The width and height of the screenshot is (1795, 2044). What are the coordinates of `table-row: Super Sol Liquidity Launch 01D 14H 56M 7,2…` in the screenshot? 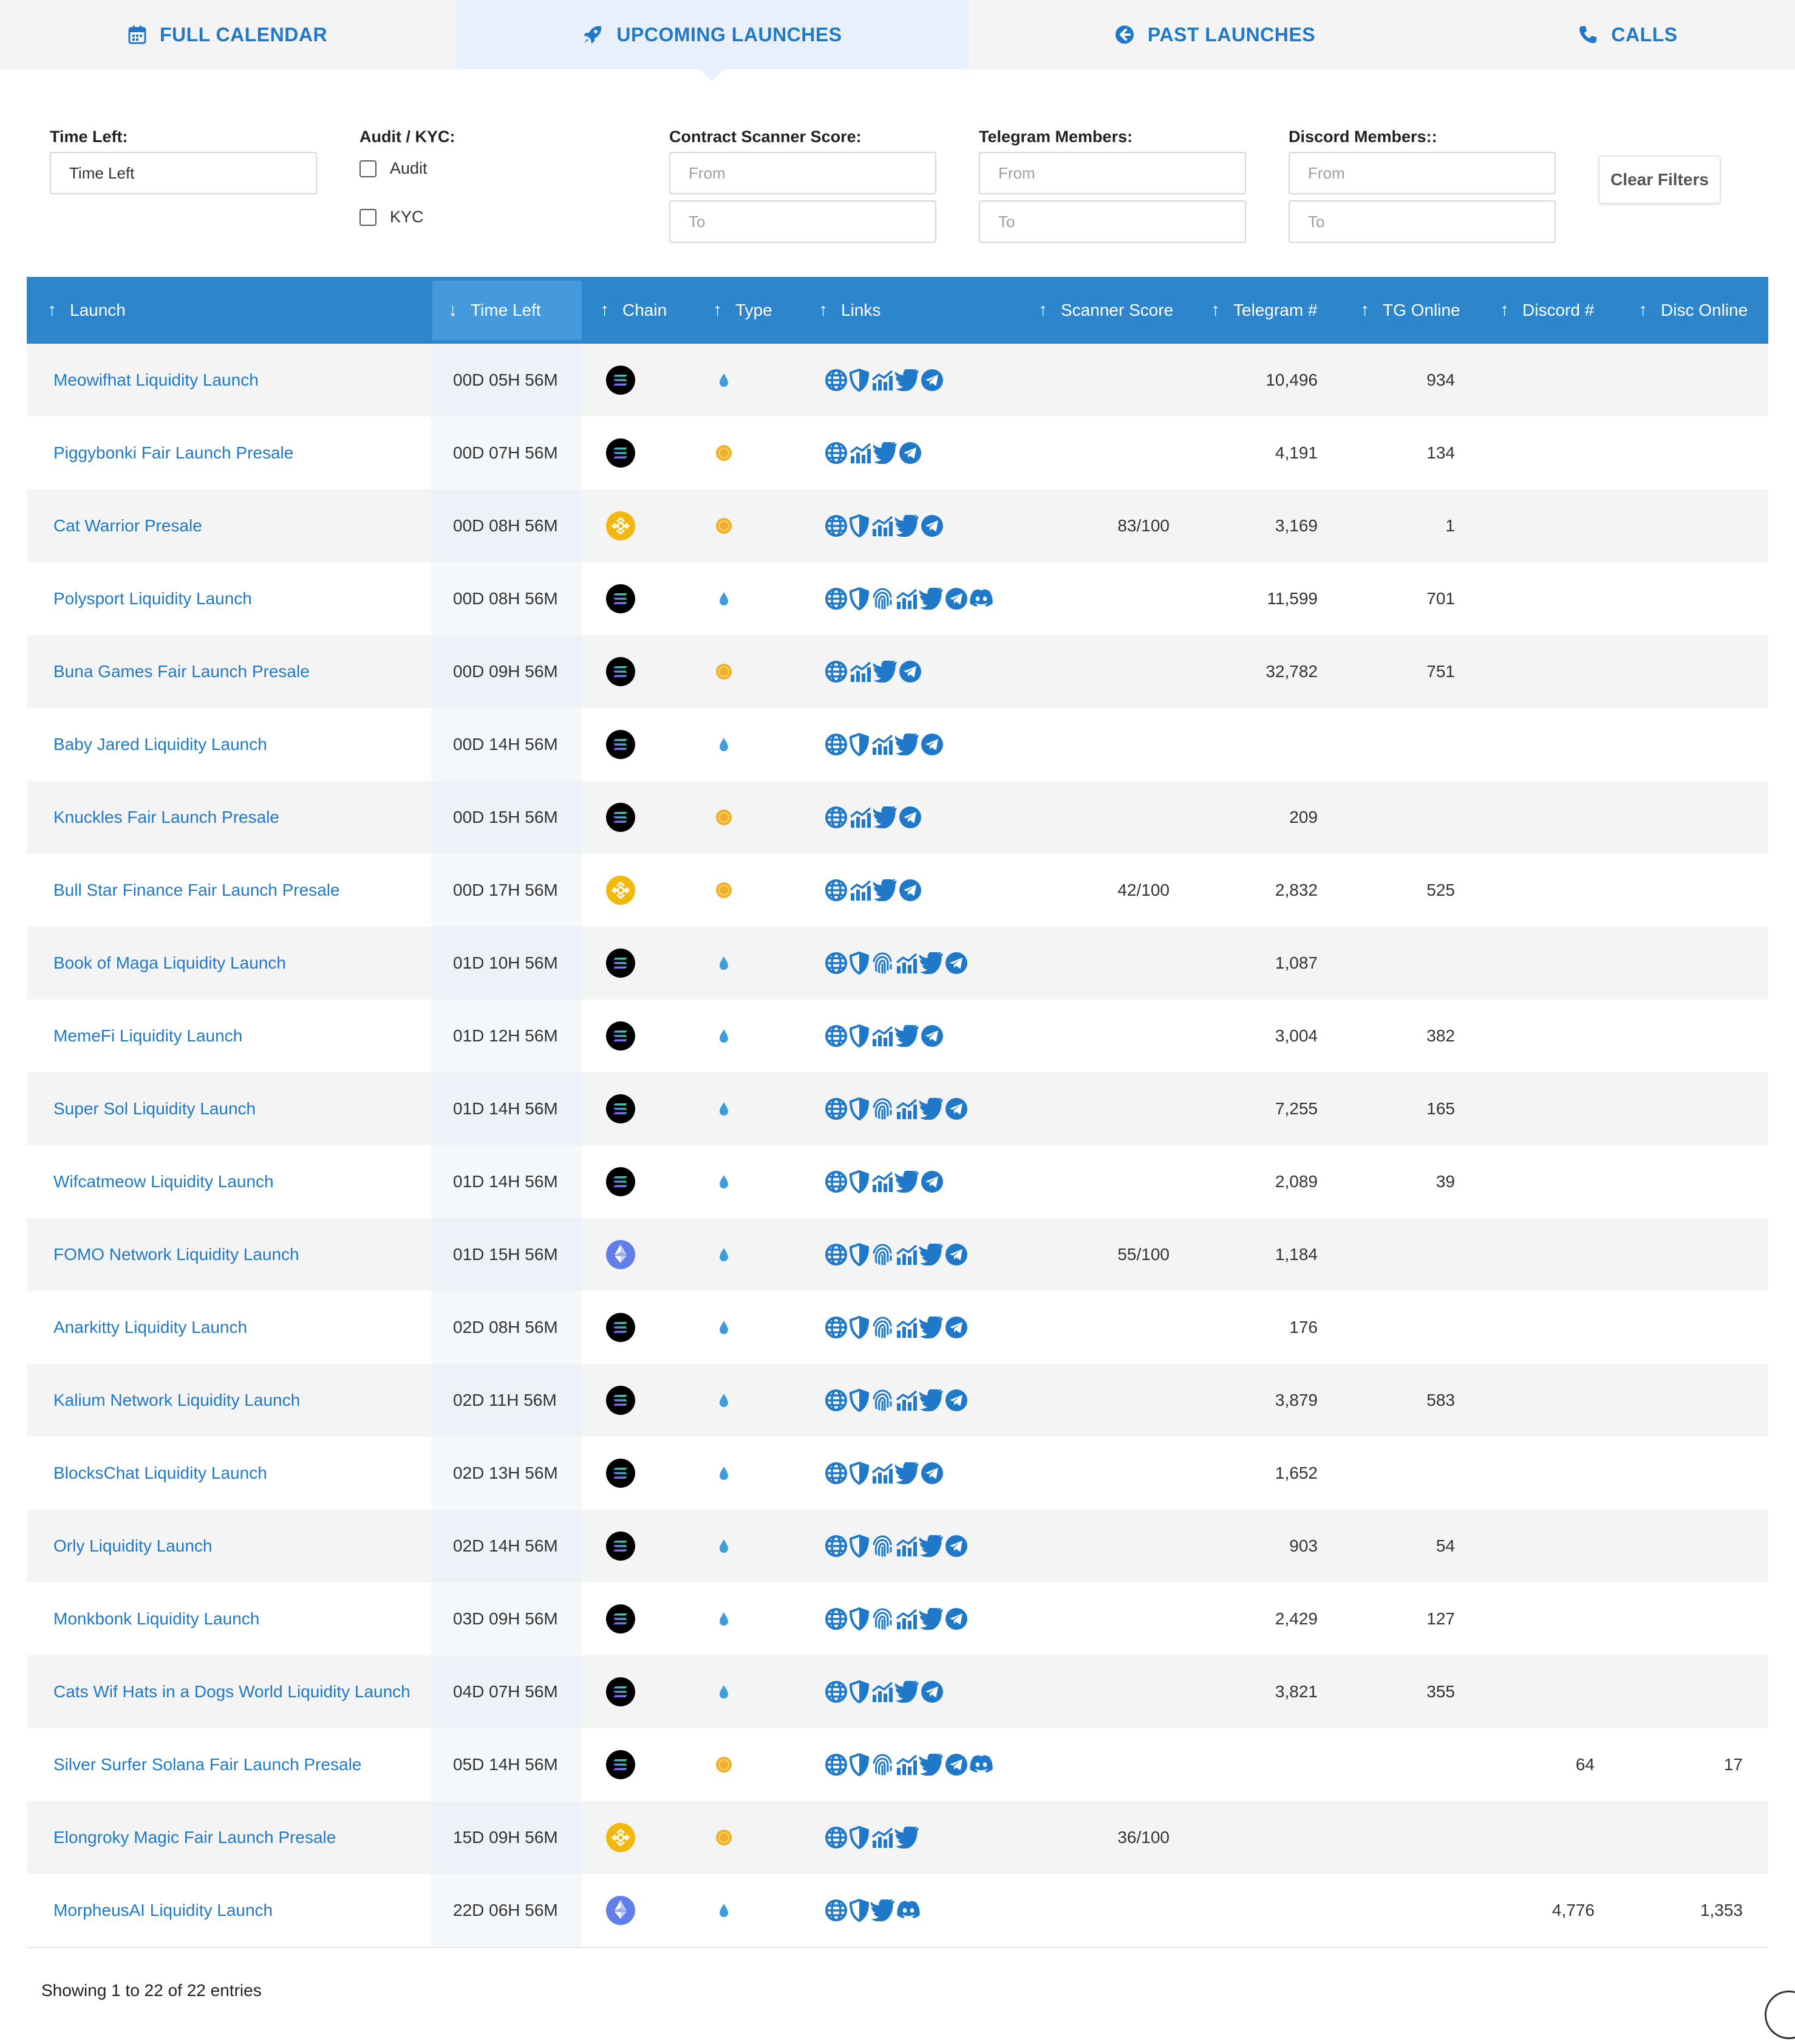 It's located at (897, 1108).